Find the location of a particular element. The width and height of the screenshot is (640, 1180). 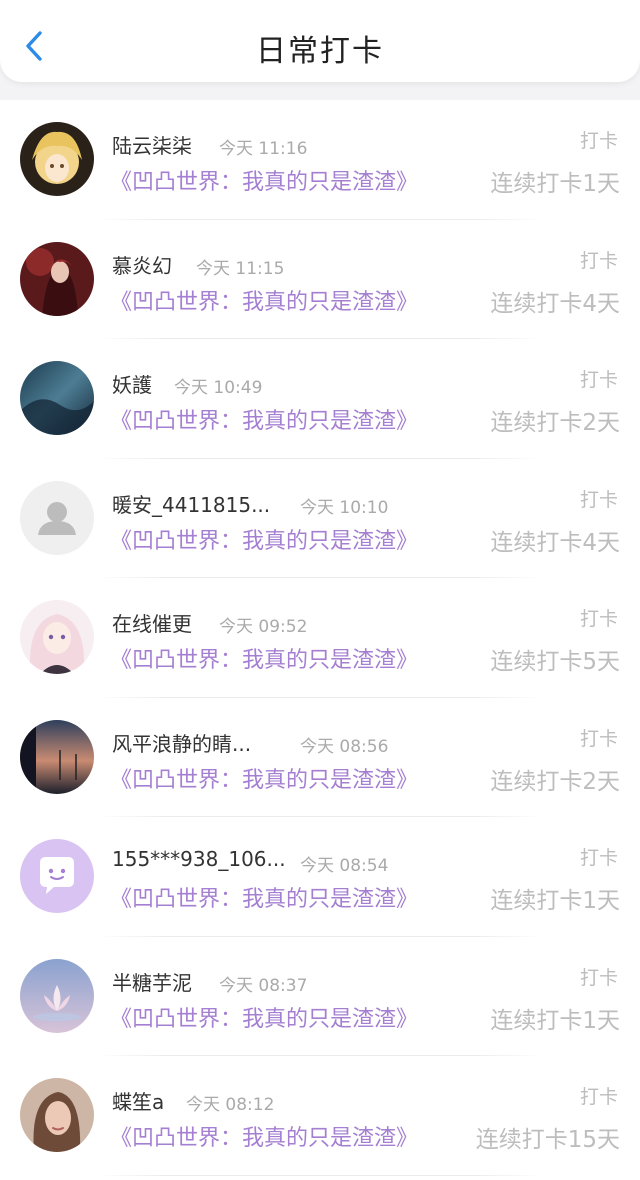

anime-blonde-avatar is located at coordinates (57, 159).